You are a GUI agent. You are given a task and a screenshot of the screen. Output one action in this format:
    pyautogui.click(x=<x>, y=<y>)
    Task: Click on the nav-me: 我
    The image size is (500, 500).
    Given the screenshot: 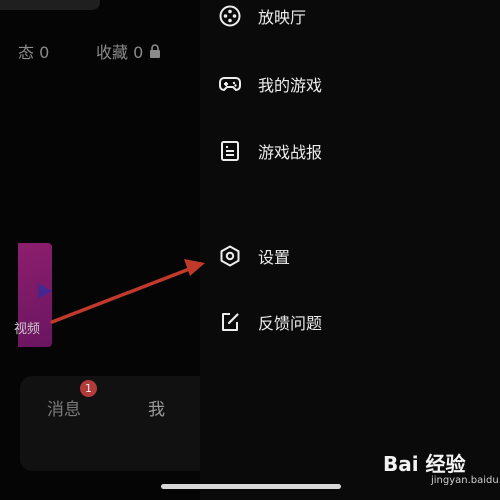 What is the action you would take?
    pyautogui.click(x=156, y=407)
    